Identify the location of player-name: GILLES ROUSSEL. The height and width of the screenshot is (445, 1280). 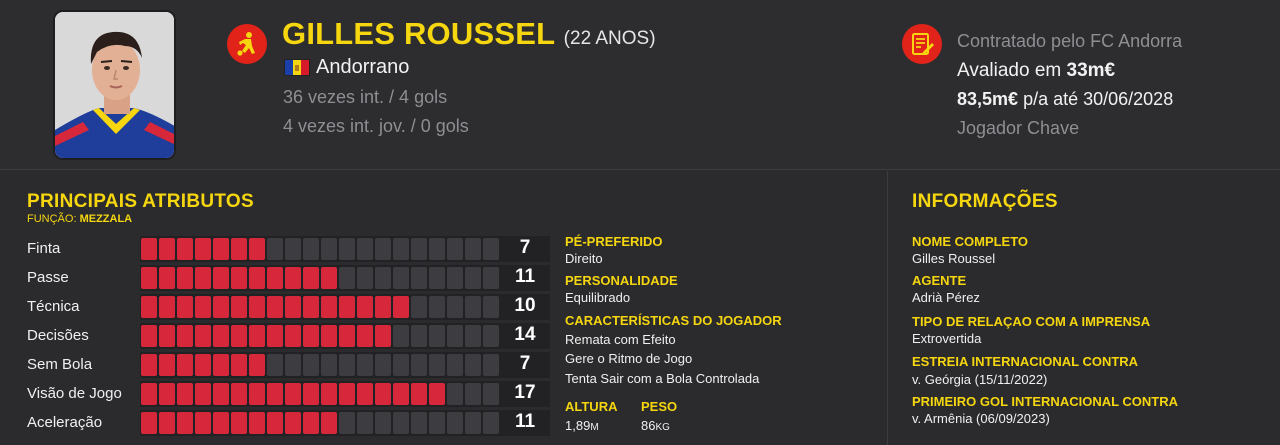
(419, 33).